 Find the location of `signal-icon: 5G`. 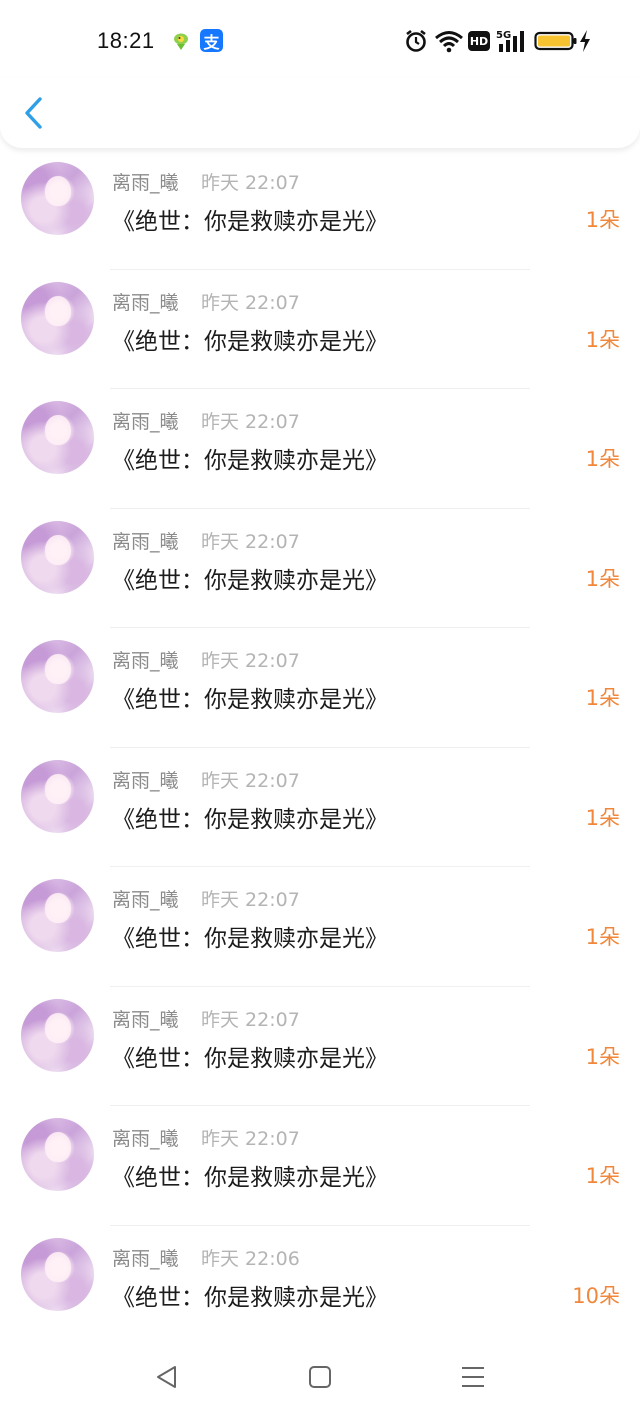

signal-icon: 5G is located at coordinates (510, 41).